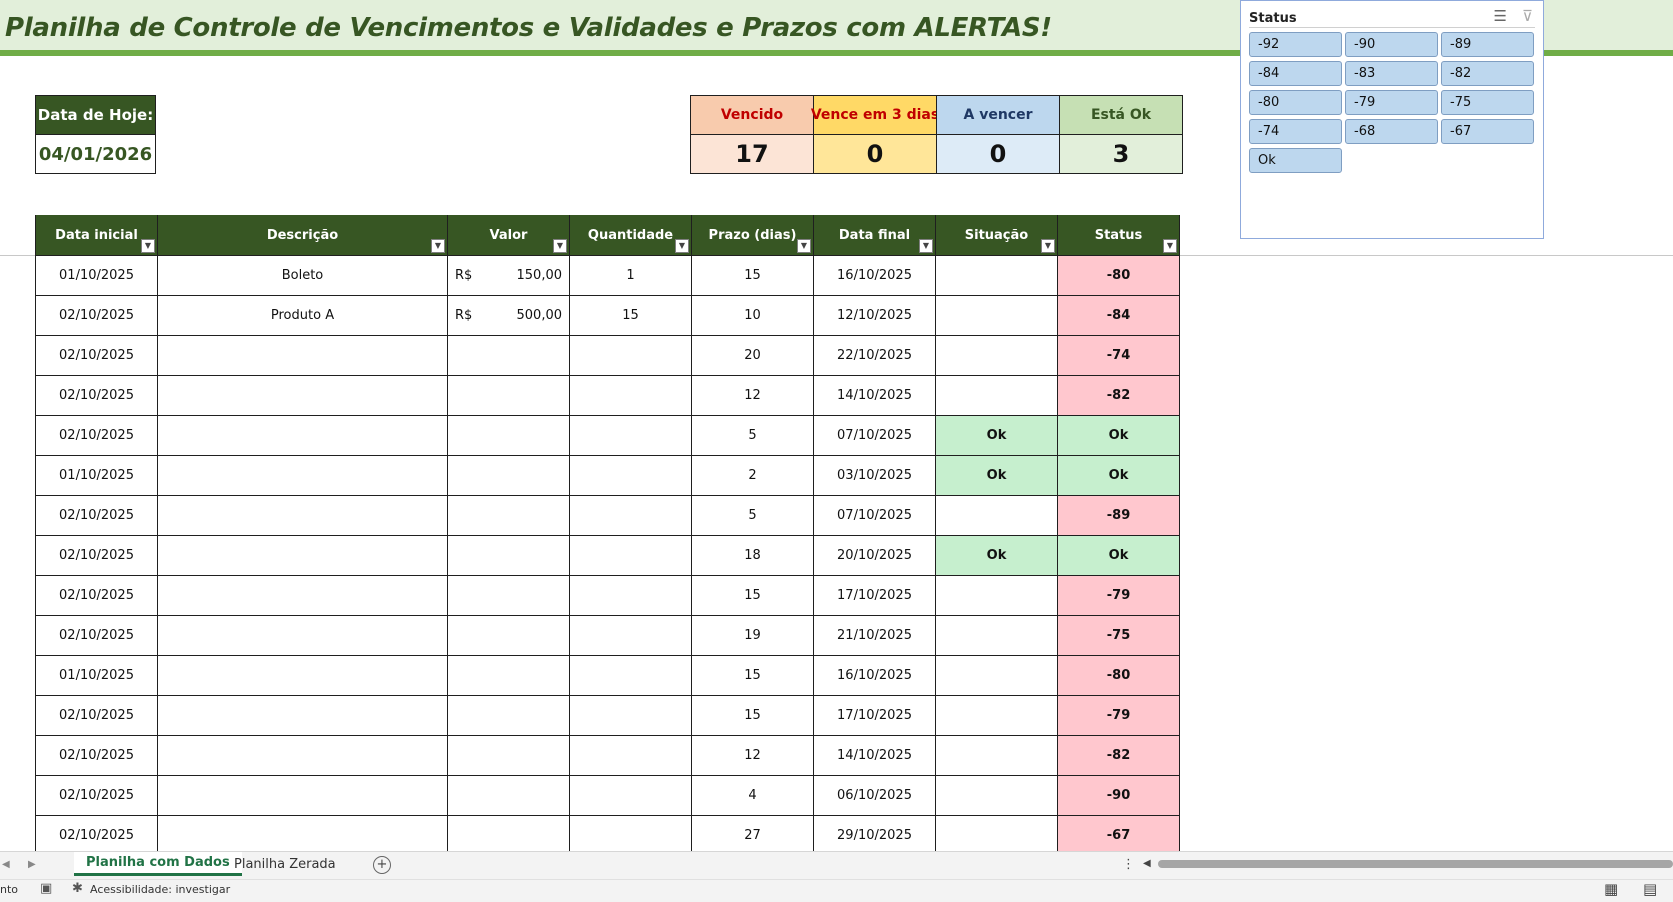 The width and height of the screenshot is (1673, 902). Describe the element at coordinates (1500, 16) in the screenshot. I see `multi-select-icon: ☰` at that location.